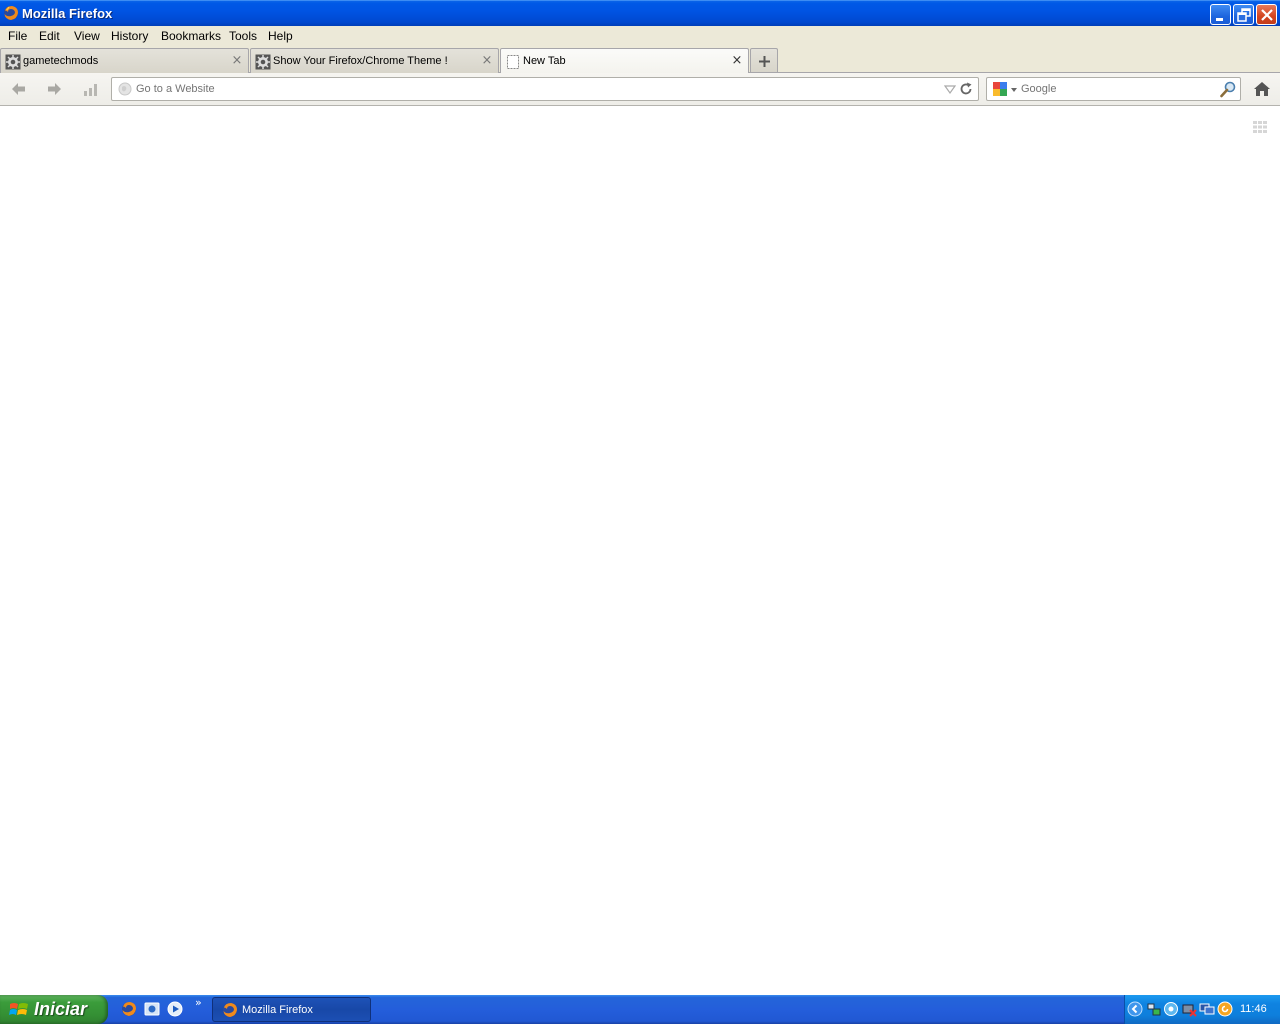  Describe the element at coordinates (513, 62) in the screenshot. I see `blank-page-icon` at that location.